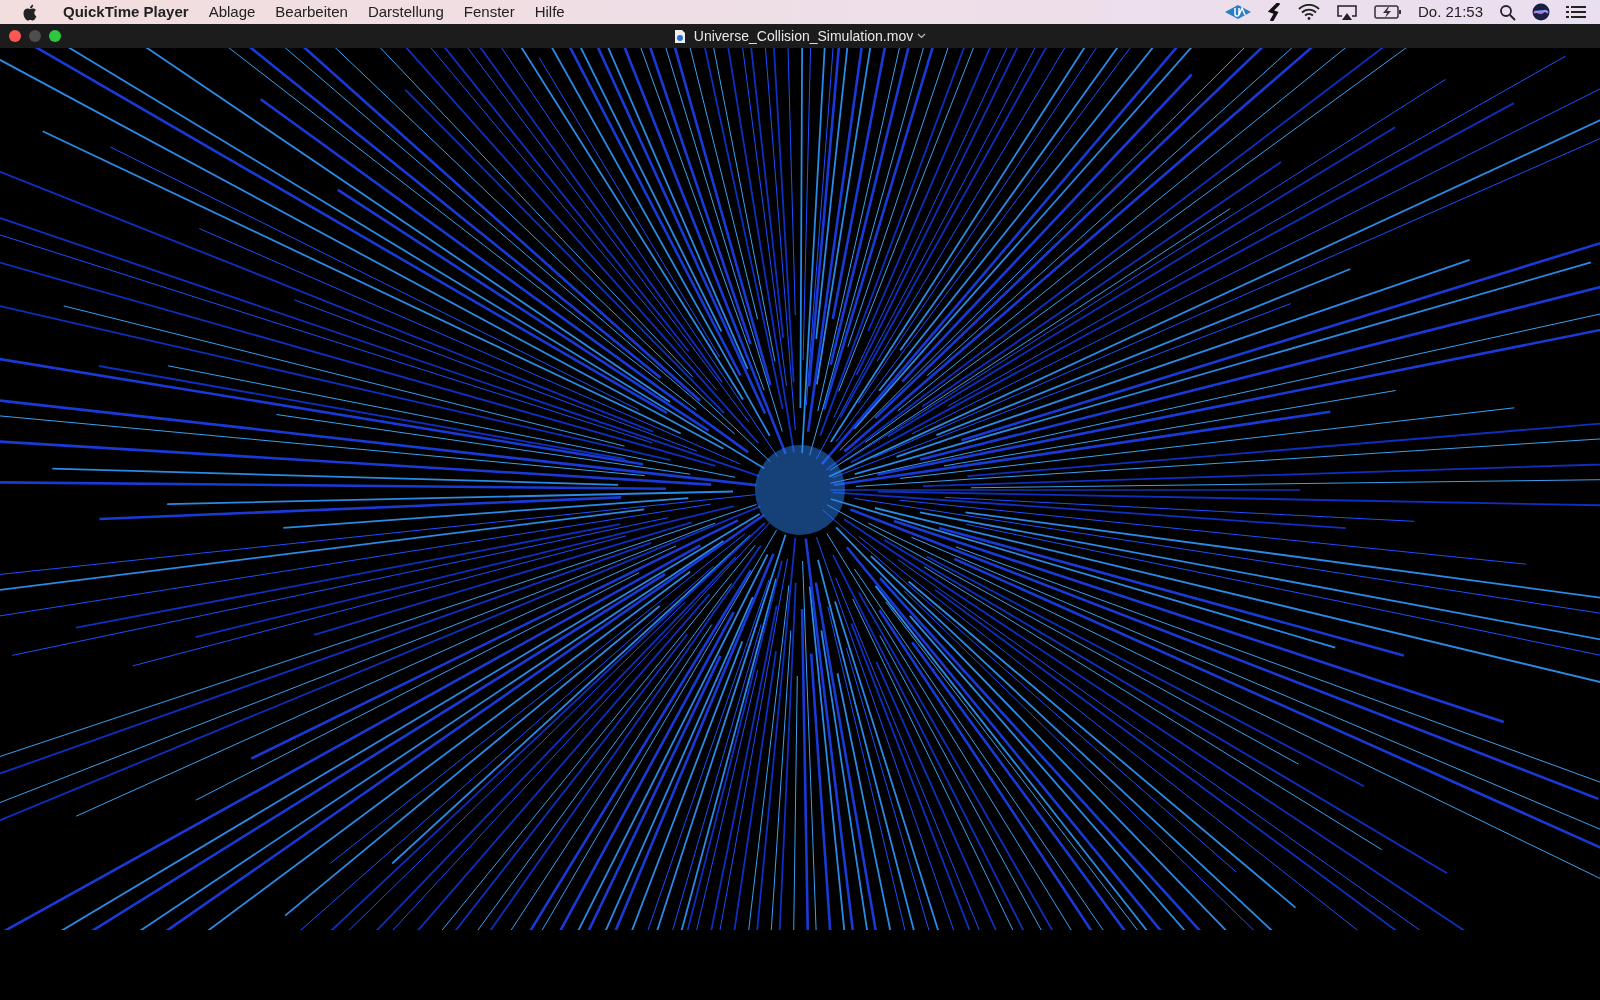  What do you see at coordinates (922, 36) in the screenshot?
I see `chevron-down-icon` at bounding box center [922, 36].